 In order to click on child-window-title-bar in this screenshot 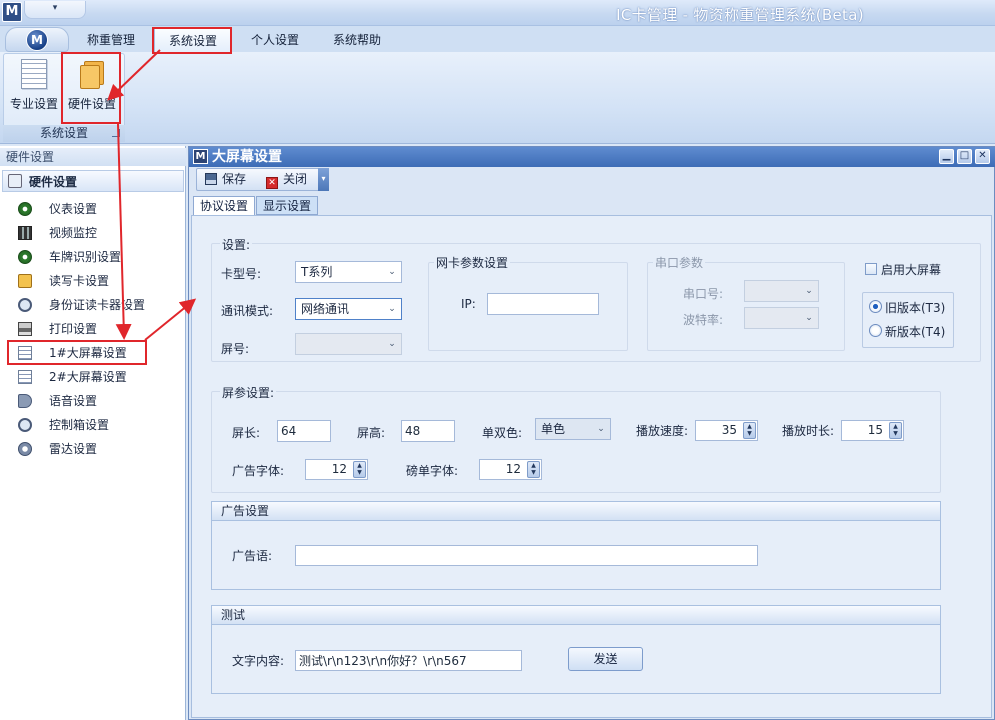, I will do `click(592, 157)`.